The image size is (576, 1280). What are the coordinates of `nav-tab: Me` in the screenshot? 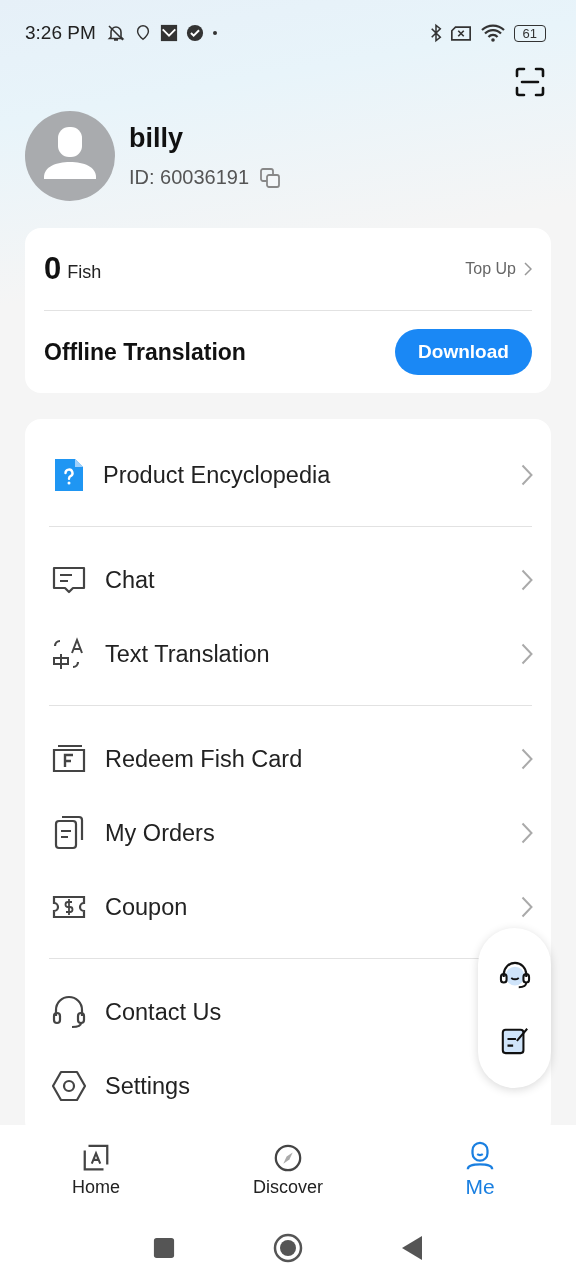 It's located at (480, 1170).